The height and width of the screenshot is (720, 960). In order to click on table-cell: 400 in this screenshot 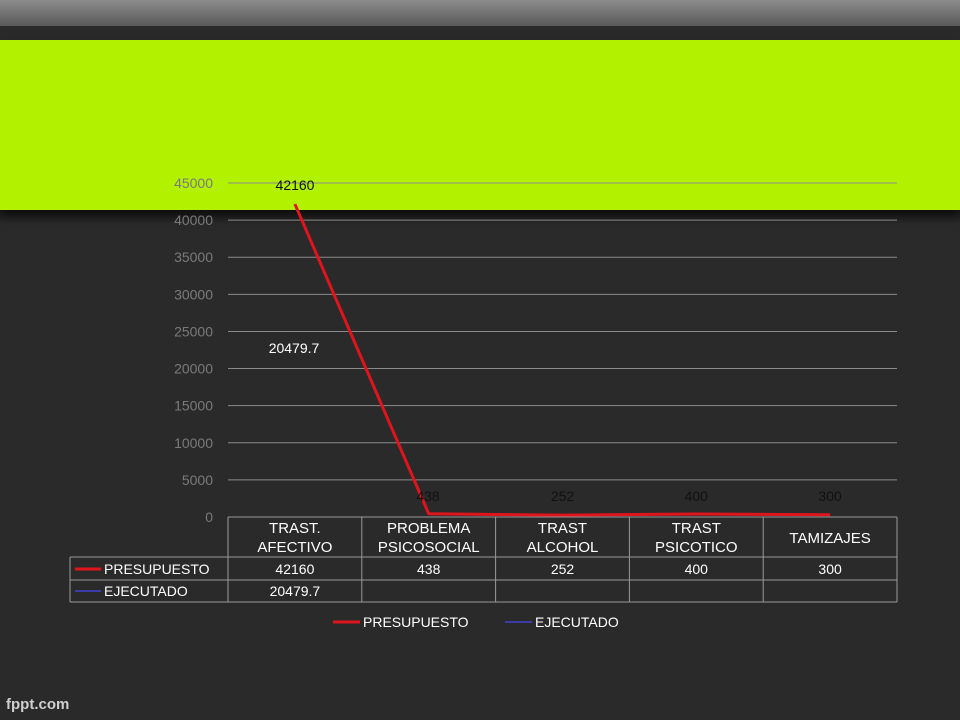, I will do `click(697, 569)`.